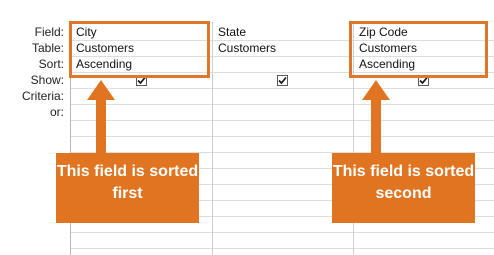 The height and width of the screenshot is (255, 494). Describe the element at coordinates (283, 32) in the screenshot. I see `state-field-cell: State` at that location.